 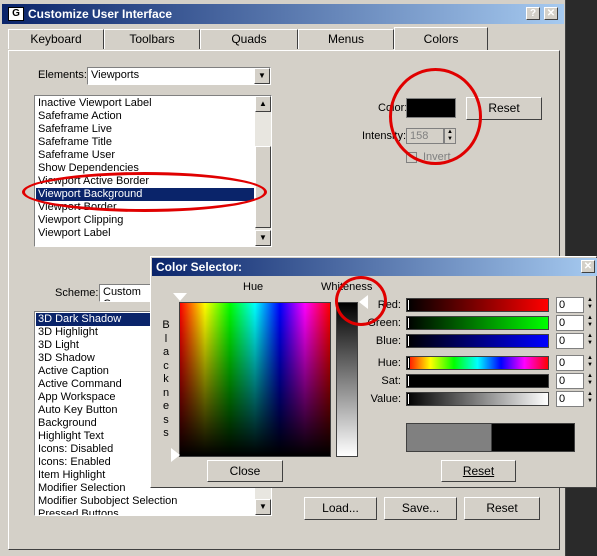 What do you see at coordinates (145, 129) in the screenshot?
I see `list-item: Safeframe Live` at bounding box center [145, 129].